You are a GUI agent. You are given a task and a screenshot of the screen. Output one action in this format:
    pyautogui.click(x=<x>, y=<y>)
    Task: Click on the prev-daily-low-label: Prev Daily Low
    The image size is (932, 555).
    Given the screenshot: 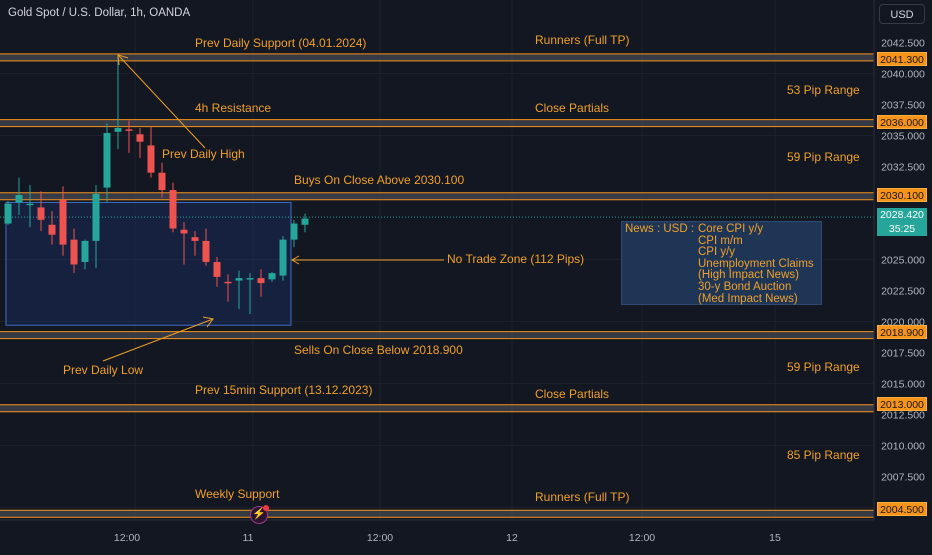 What is the action you would take?
    pyautogui.click(x=103, y=370)
    